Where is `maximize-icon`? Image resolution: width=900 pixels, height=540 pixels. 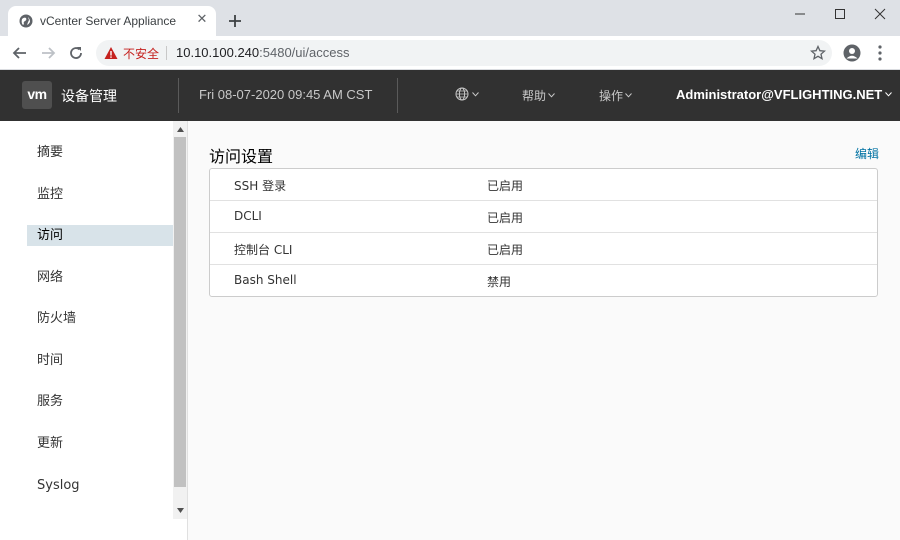
maximize-icon is located at coordinates (840, 14).